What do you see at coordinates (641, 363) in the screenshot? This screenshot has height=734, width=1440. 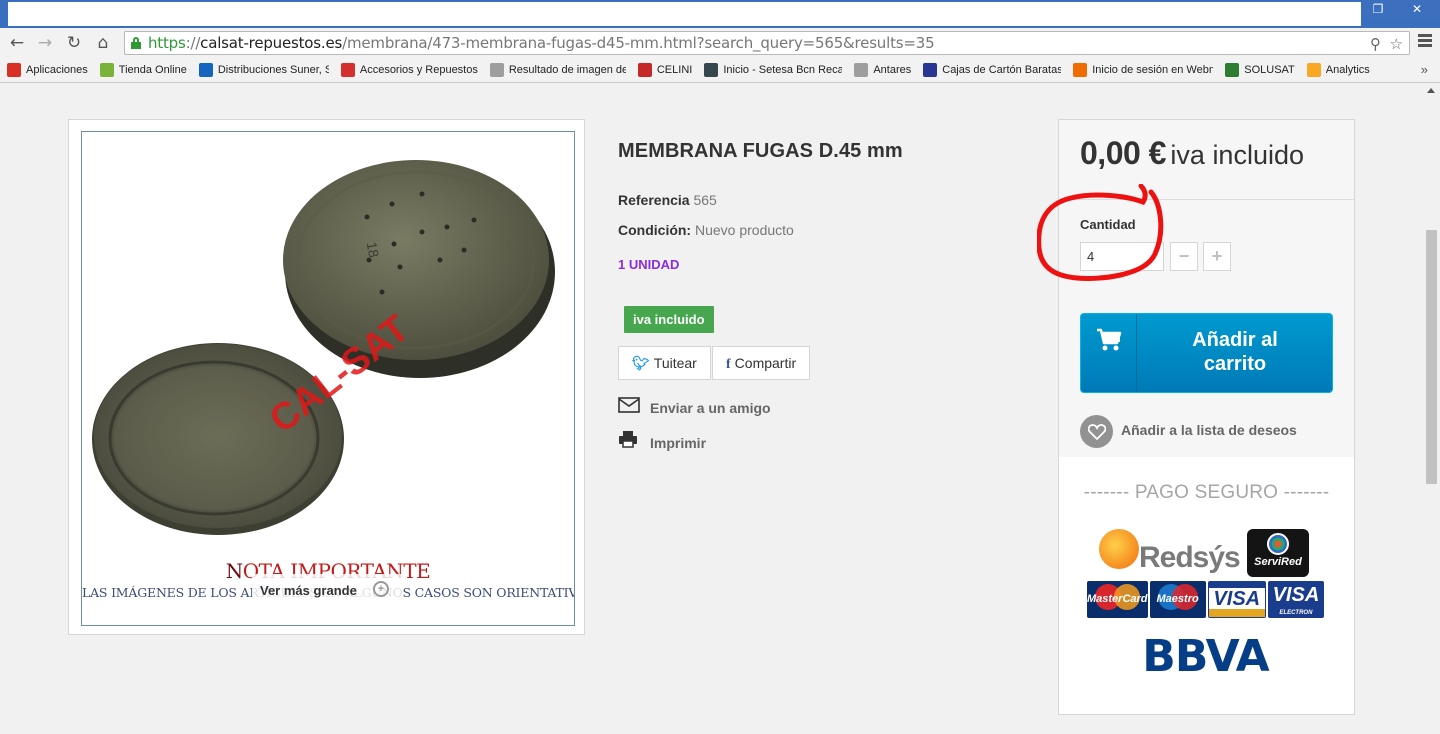 I see `twitter-bird-icon: 🐦︎` at bounding box center [641, 363].